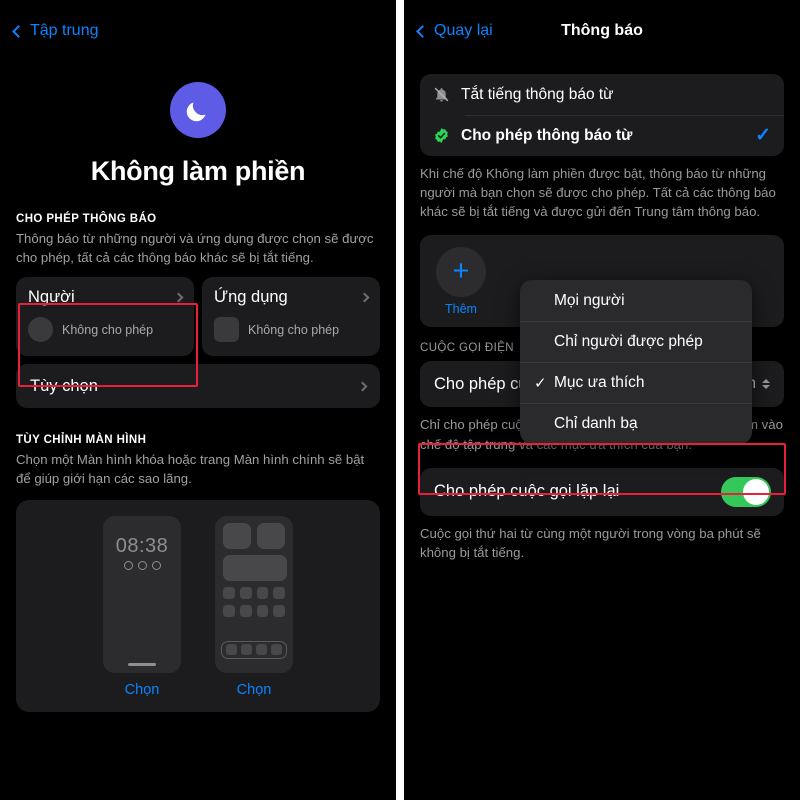 This screenshot has width=800, height=800. What do you see at coordinates (142, 594) in the screenshot?
I see `lock-screen-mockup: 08:38` at bounding box center [142, 594].